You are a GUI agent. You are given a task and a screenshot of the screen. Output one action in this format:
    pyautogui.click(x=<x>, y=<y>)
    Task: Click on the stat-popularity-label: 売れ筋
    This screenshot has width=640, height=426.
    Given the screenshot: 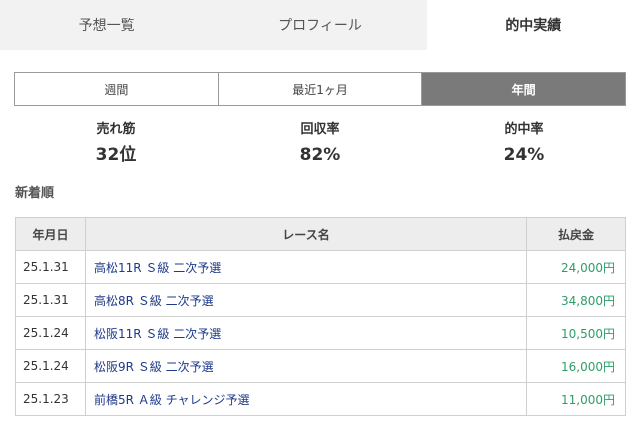 What is the action you would take?
    pyautogui.click(x=116, y=129)
    